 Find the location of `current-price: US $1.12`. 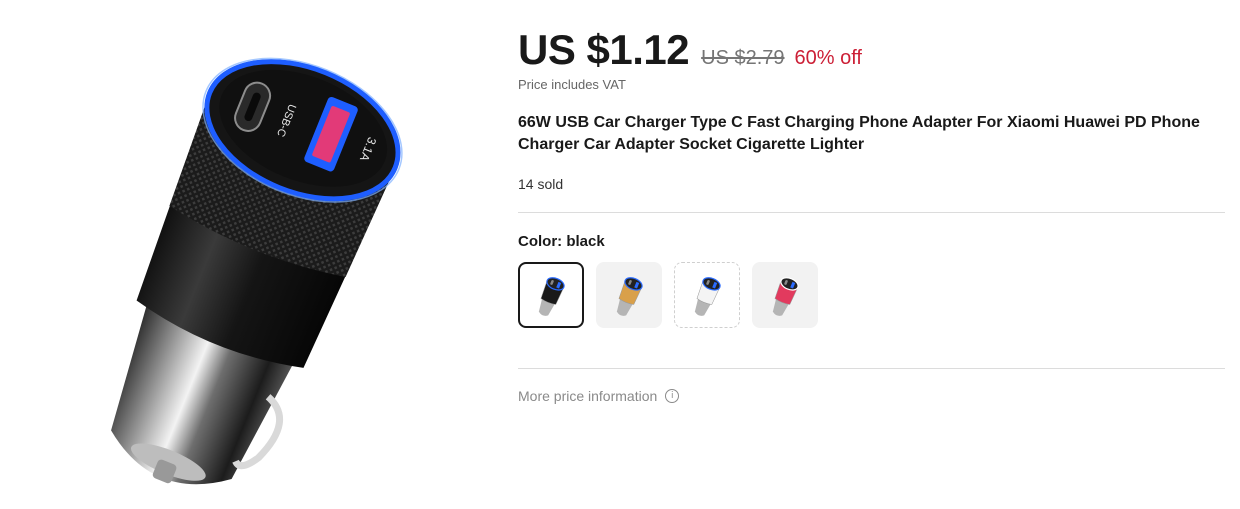

current-price: US $1.12 is located at coordinates (604, 49).